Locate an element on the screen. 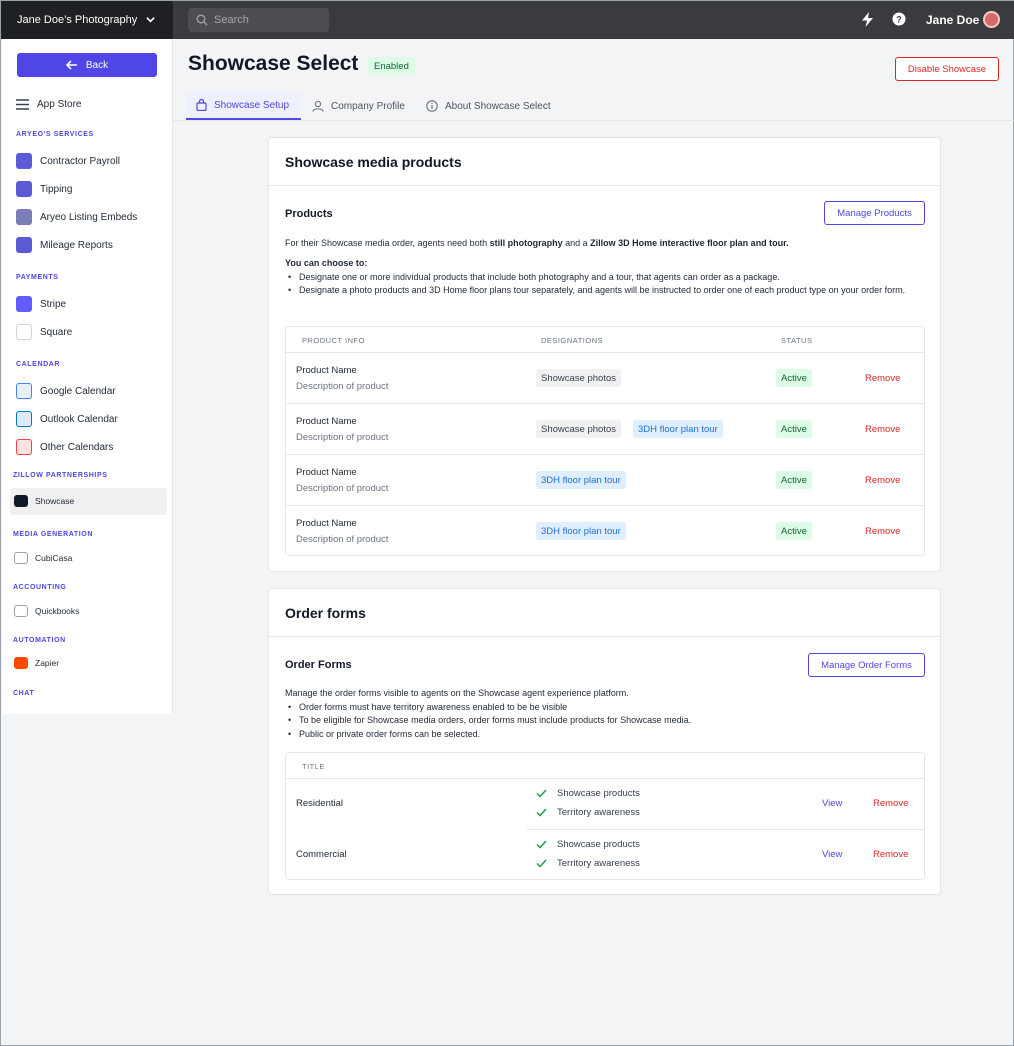 The image size is (1014, 1046). listing-embeds-icon is located at coordinates (24, 217).